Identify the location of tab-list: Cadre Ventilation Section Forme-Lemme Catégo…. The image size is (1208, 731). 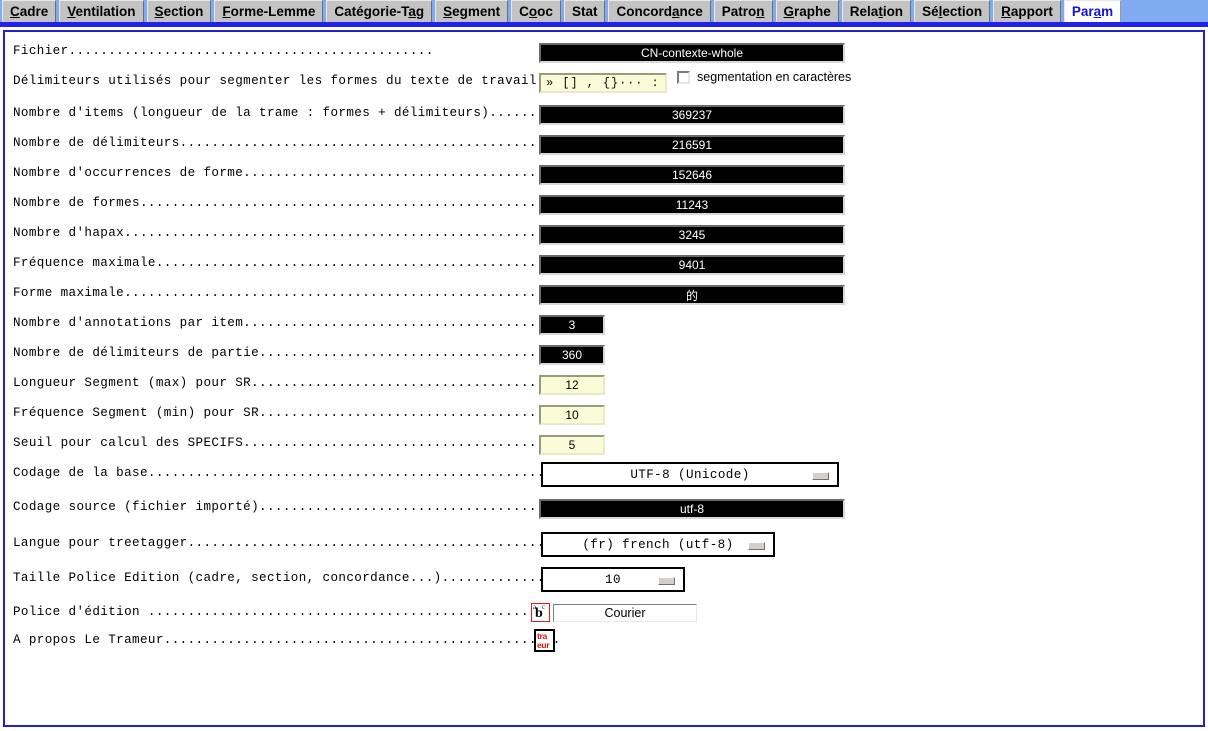
(563, 11).